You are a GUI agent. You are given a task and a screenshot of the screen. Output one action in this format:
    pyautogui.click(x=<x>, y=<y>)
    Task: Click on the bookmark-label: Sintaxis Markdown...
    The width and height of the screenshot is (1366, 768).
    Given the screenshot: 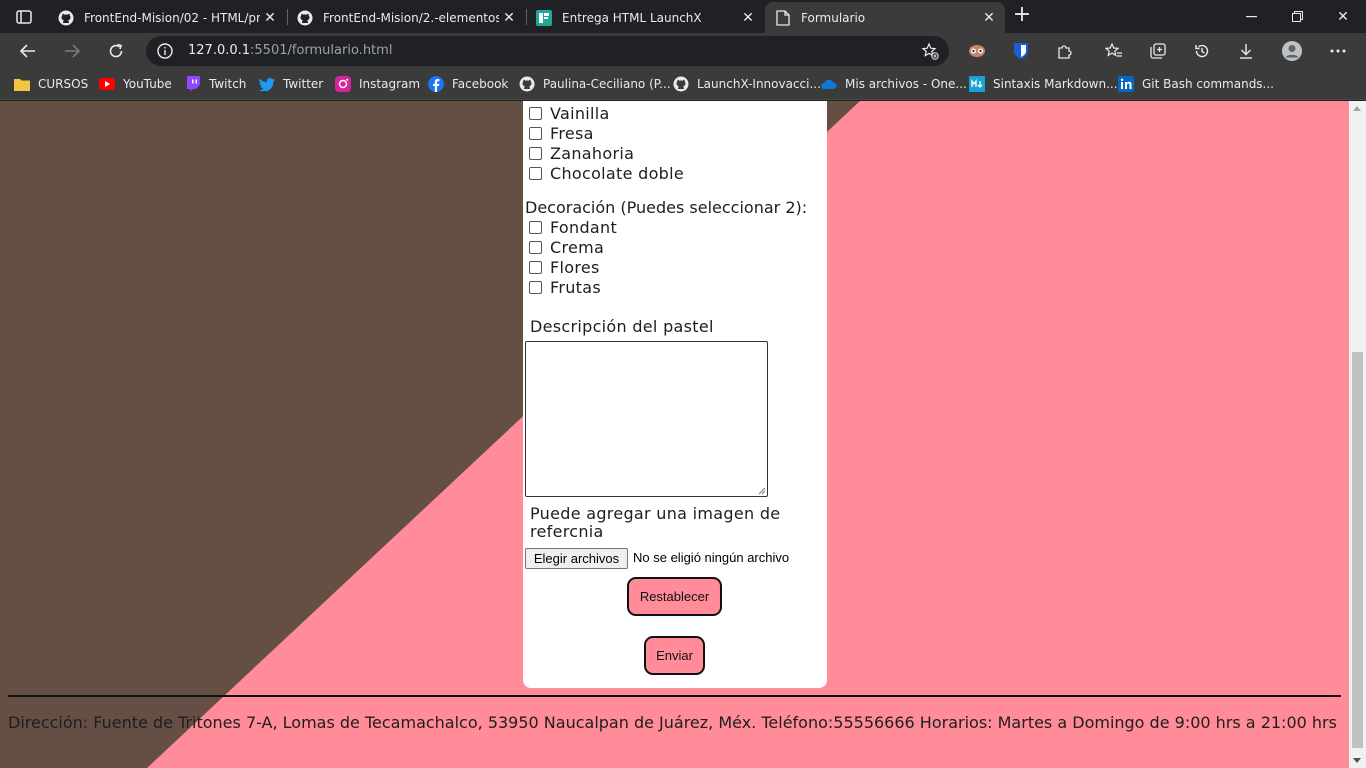 What is the action you would take?
    pyautogui.click(x=1055, y=84)
    